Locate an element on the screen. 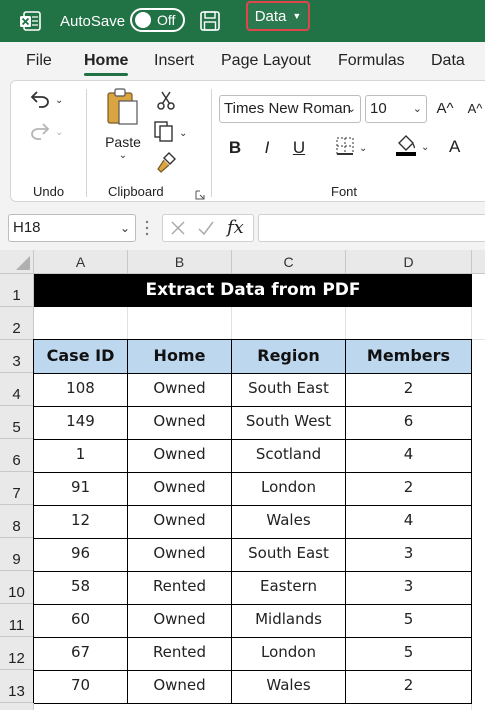  fill-color-button: ⌄ is located at coordinates (419, 147).